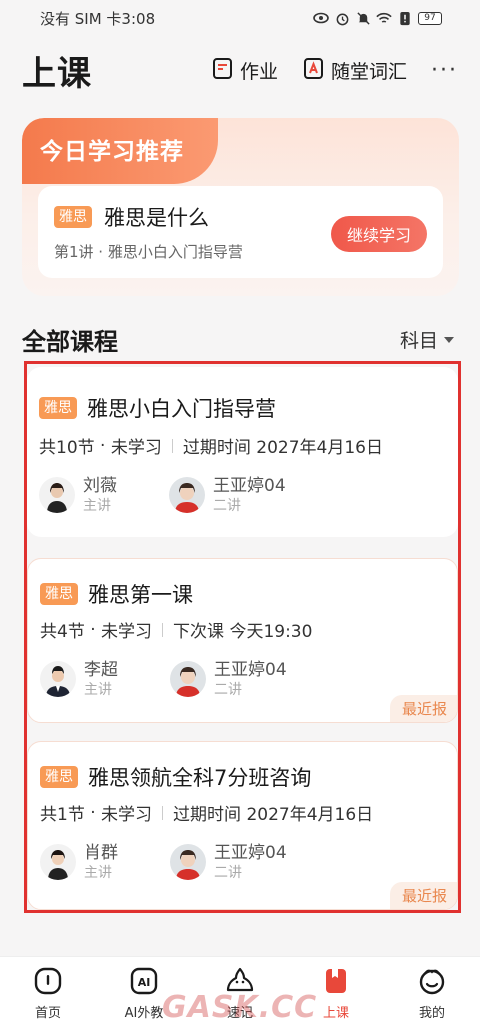 This screenshot has height=1027, width=480. I want to click on course-meta: 共4节 · 未学习 下次课 今天19:30, so click(176, 630).